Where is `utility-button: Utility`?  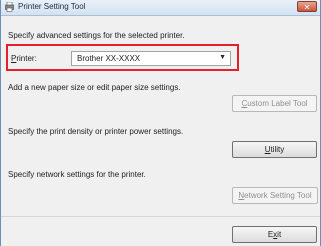
utility-button: Utility is located at coordinates (274, 149).